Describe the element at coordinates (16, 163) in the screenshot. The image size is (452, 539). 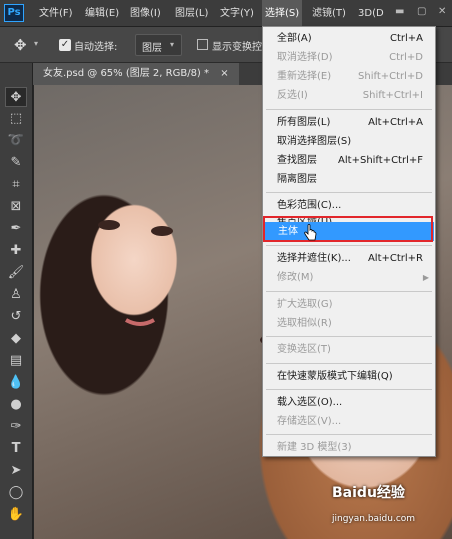
I see `quick-select-tool-icon: ✎` at that location.